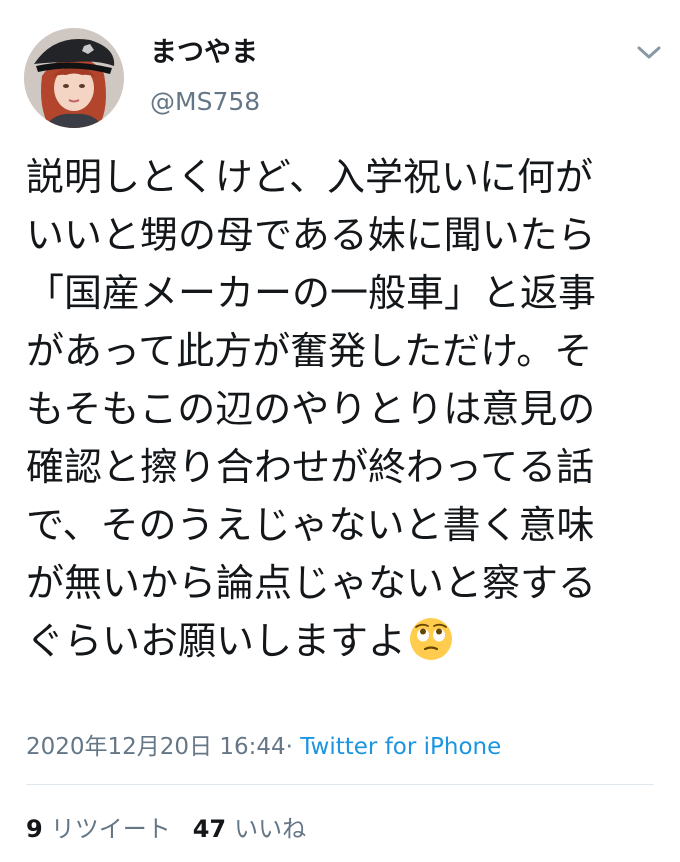  What do you see at coordinates (205, 102) in the screenshot?
I see `user-handle: @MS758` at bounding box center [205, 102].